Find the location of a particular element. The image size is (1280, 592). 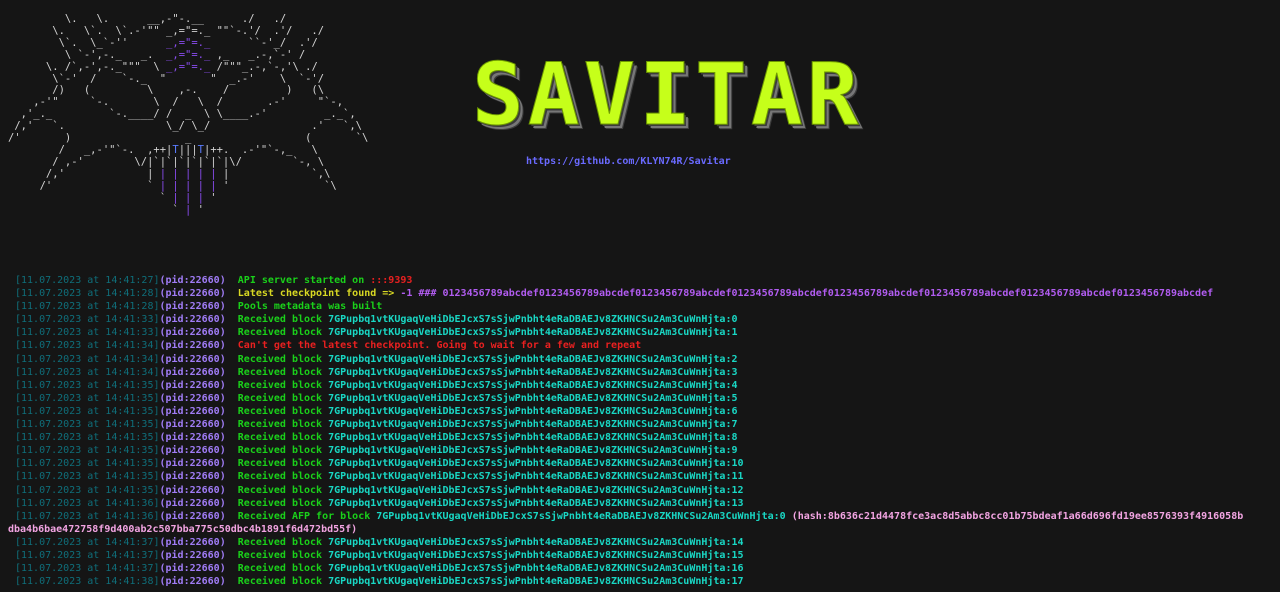

log-timestamp: [11.07.2023 at 14:41:38] is located at coordinates (87, 582).